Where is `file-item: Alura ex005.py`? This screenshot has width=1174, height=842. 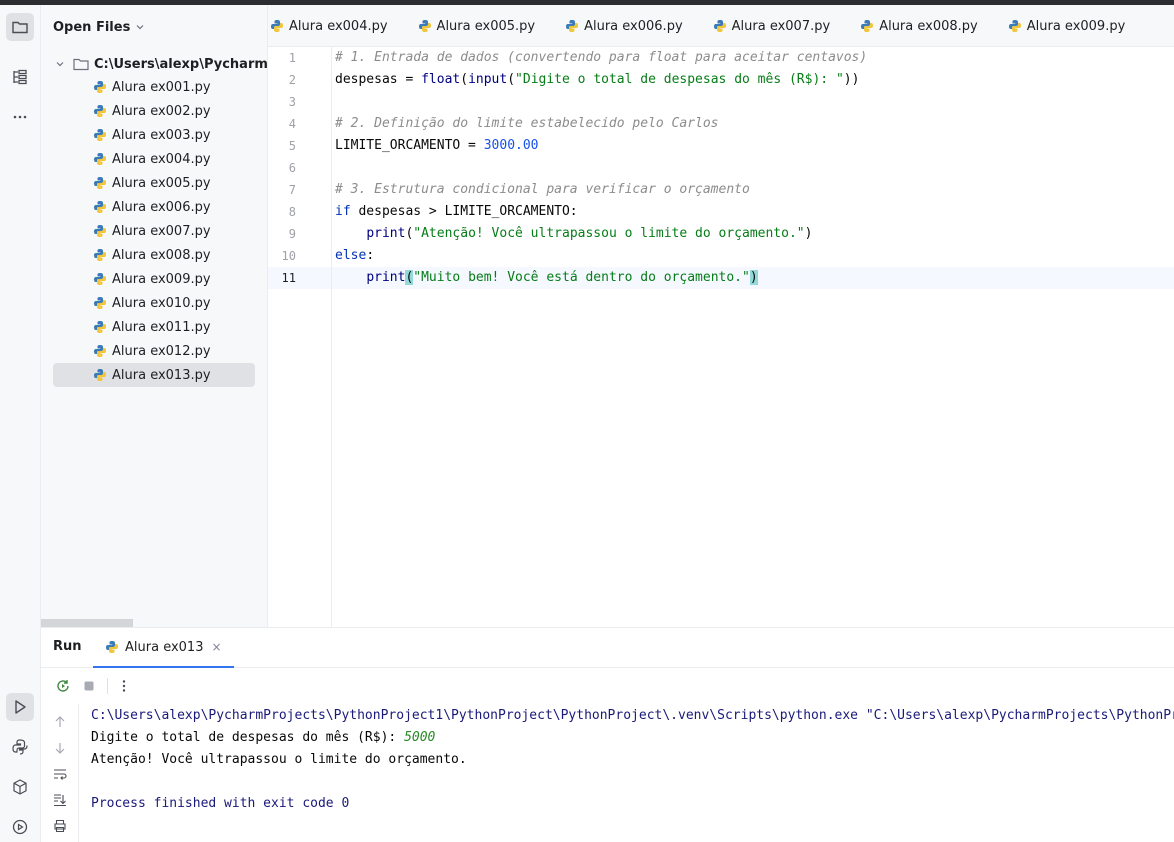
file-item: Alura ex005.py is located at coordinates (154, 183).